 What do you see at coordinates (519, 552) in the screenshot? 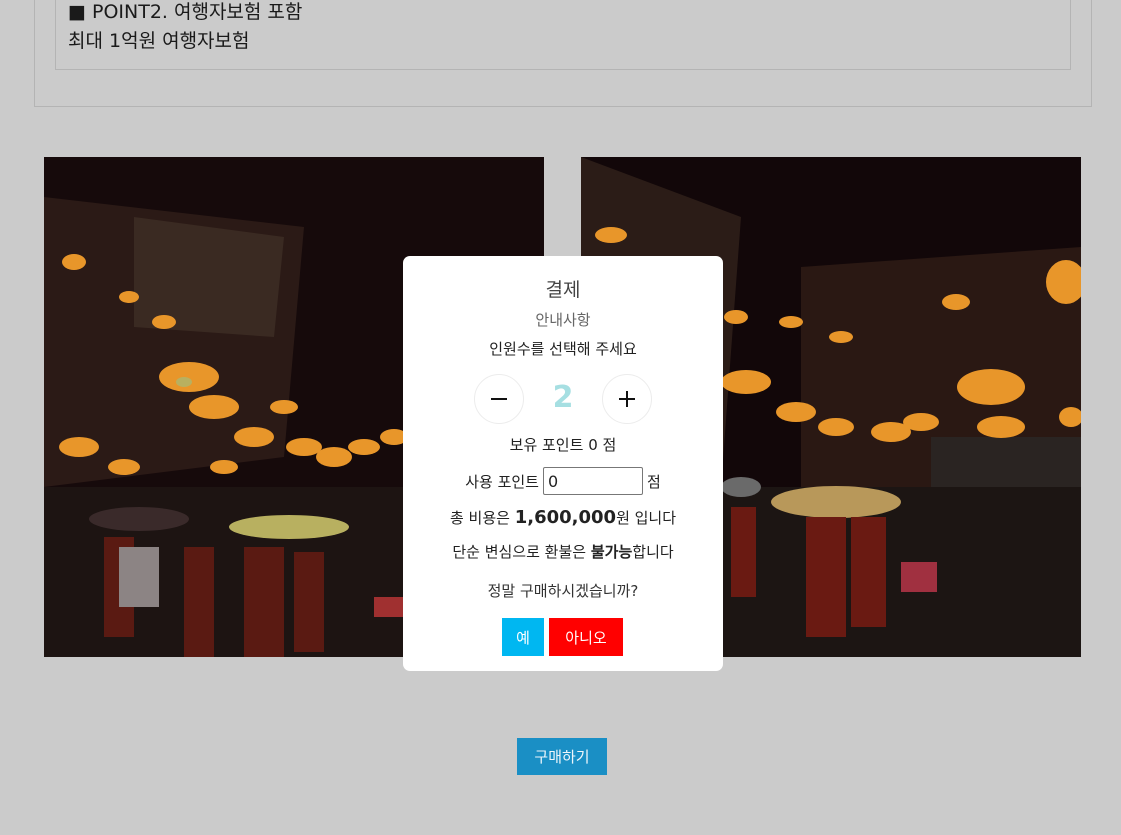
I see `refund-notice-prefix: 단순 변심으로 환불은` at bounding box center [519, 552].